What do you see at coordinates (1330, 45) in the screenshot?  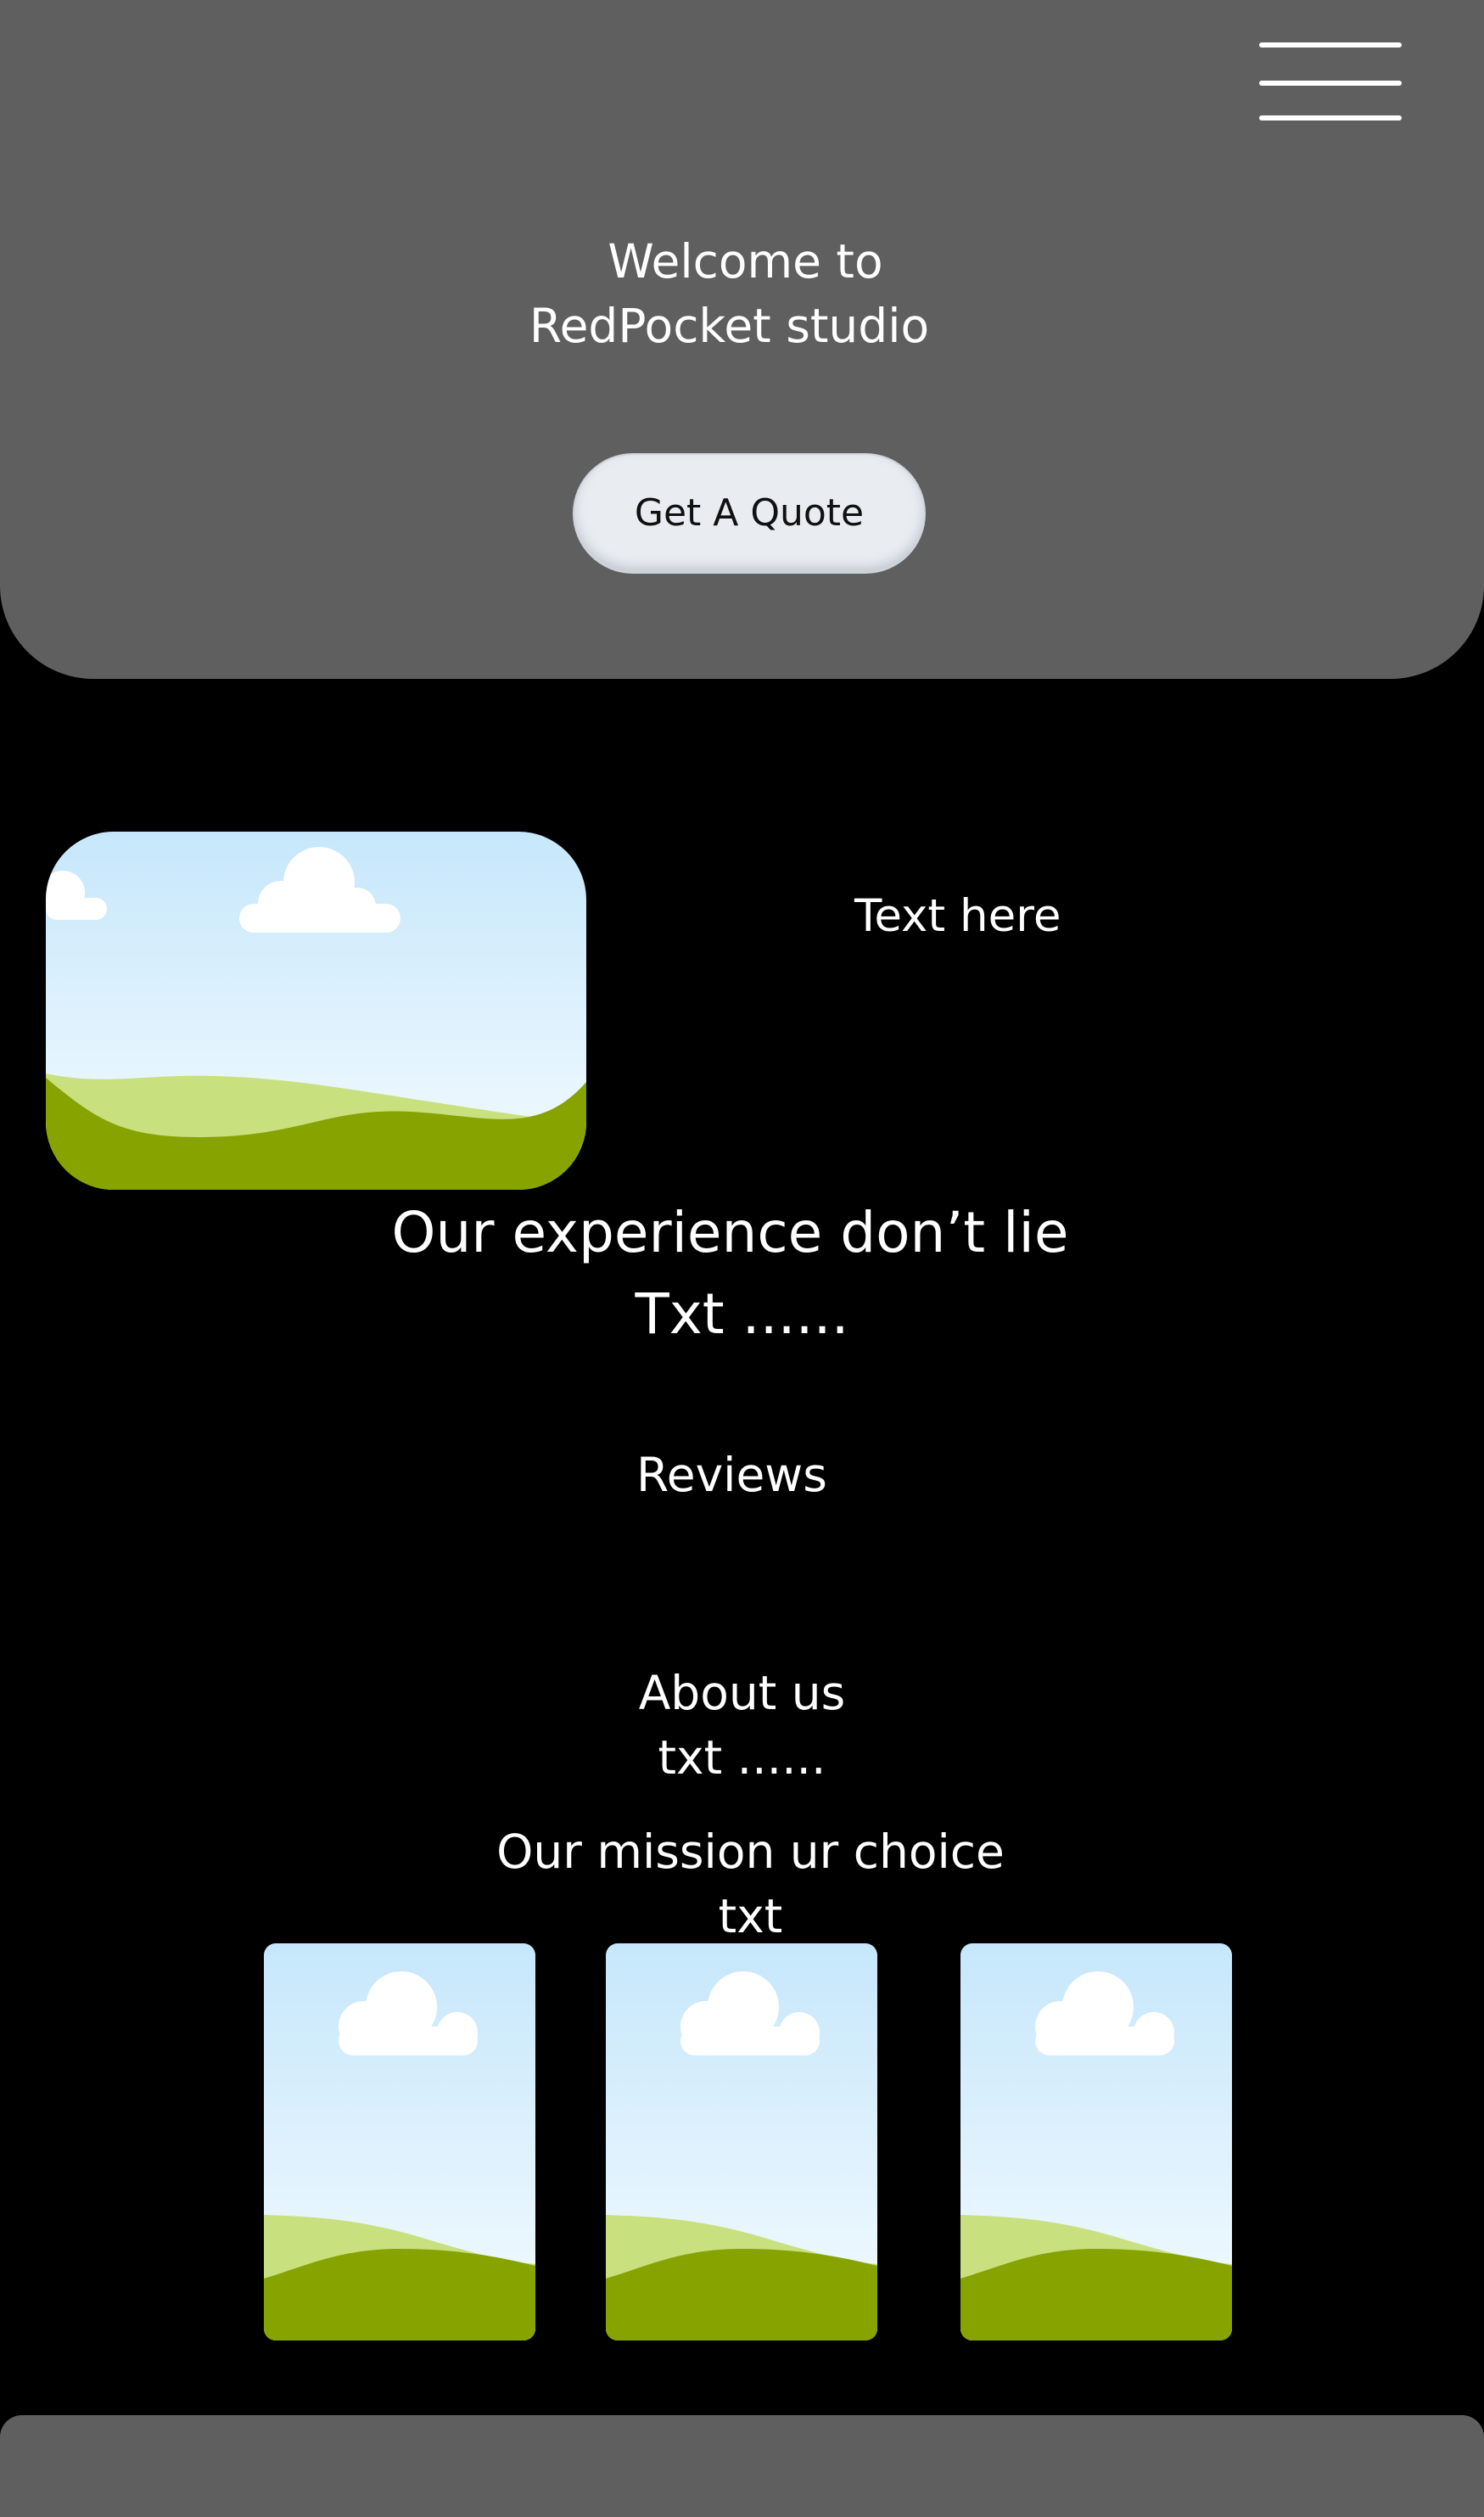 I see `menu-line-top` at bounding box center [1330, 45].